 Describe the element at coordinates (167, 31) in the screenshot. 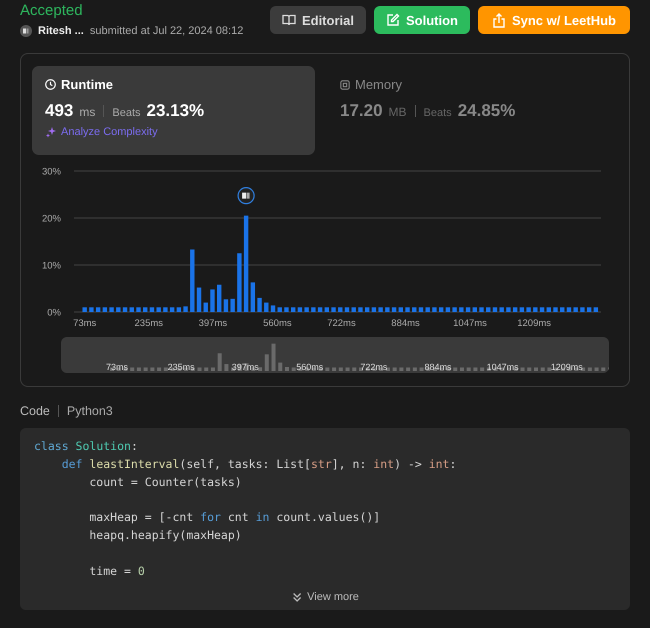

I see `submitted-time: submitted at Jul 22, 2024 08:12` at that location.